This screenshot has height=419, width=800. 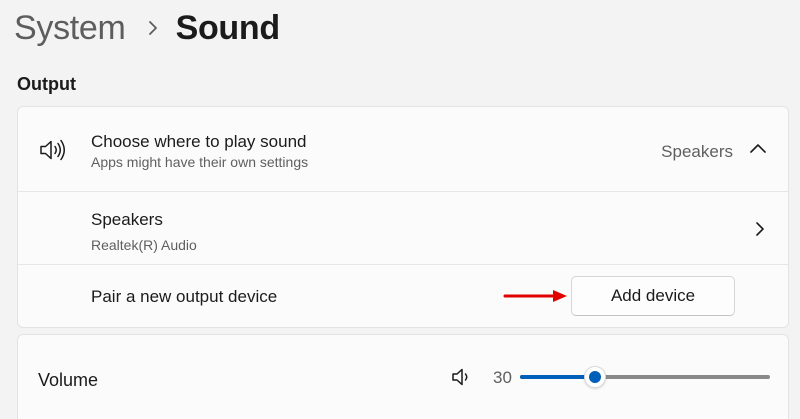 What do you see at coordinates (199, 141) in the screenshot?
I see `choose-output-title: Choose where to play sound` at bounding box center [199, 141].